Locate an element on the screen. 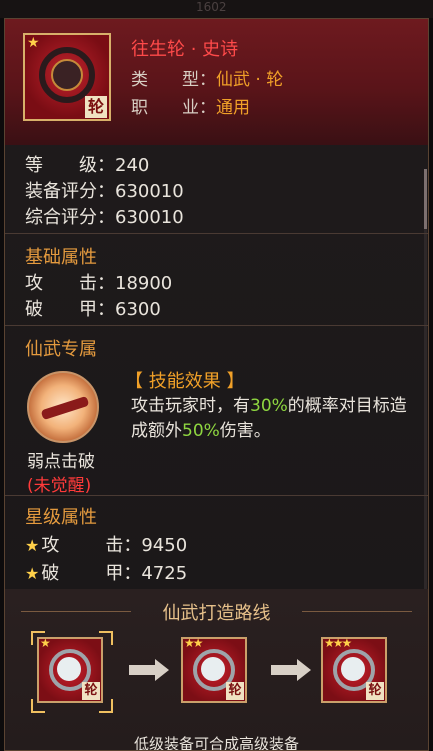 This screenshot has width=433, height=751. item-type-value: 仙武 · 轮 is located at coordinates (250, 80).